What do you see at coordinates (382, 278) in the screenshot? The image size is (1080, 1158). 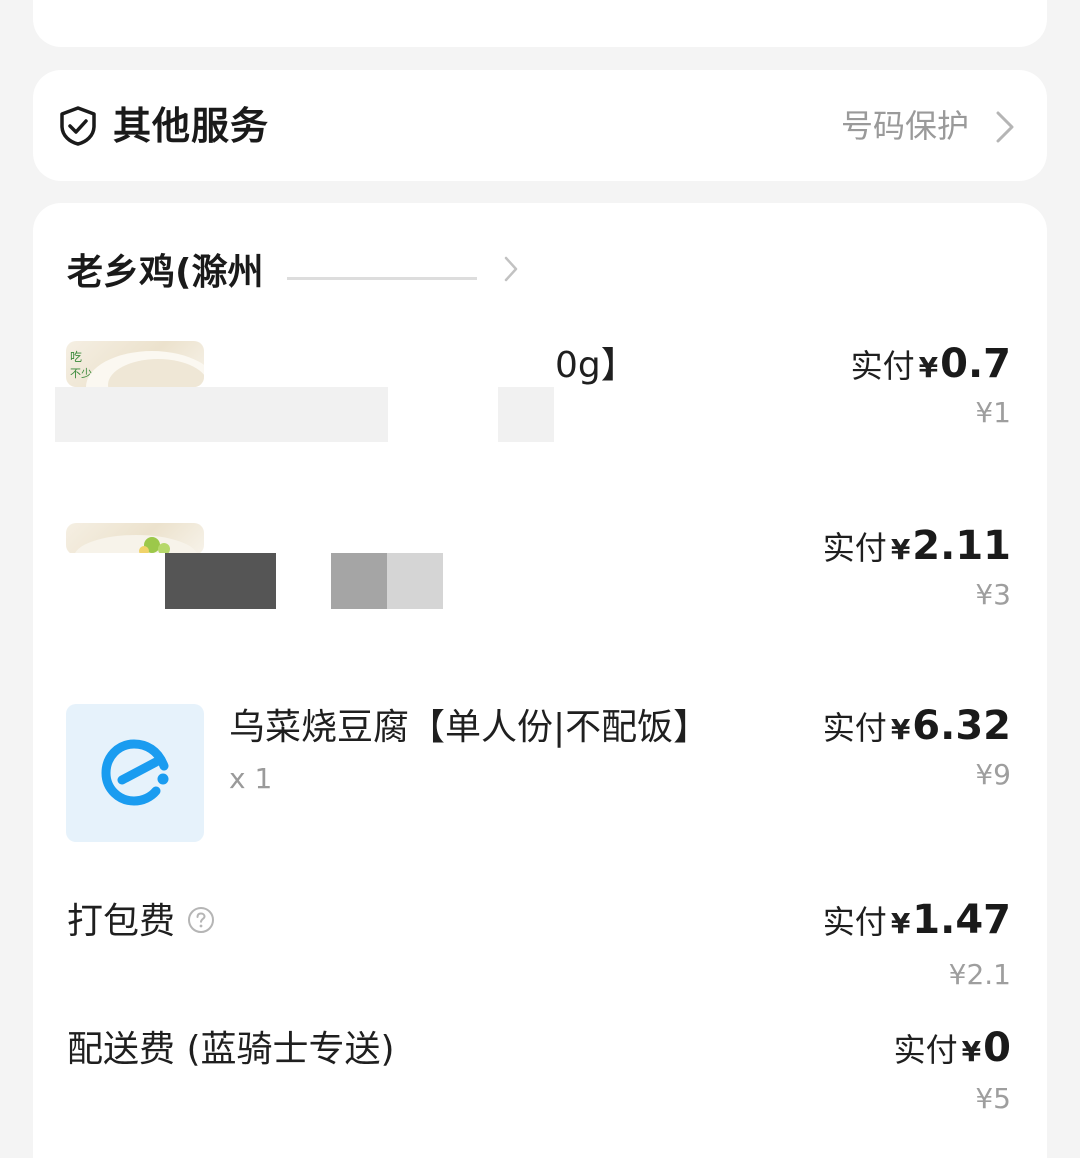 I see `redaction-mark` at bounding box center [382, 278].